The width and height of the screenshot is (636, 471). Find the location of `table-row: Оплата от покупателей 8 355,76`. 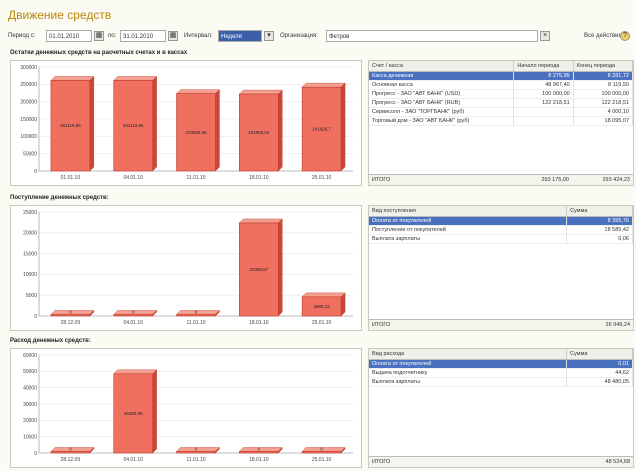

table-row: Оплата от покупателей 8 355,76 is located at coordinates (501, 221).